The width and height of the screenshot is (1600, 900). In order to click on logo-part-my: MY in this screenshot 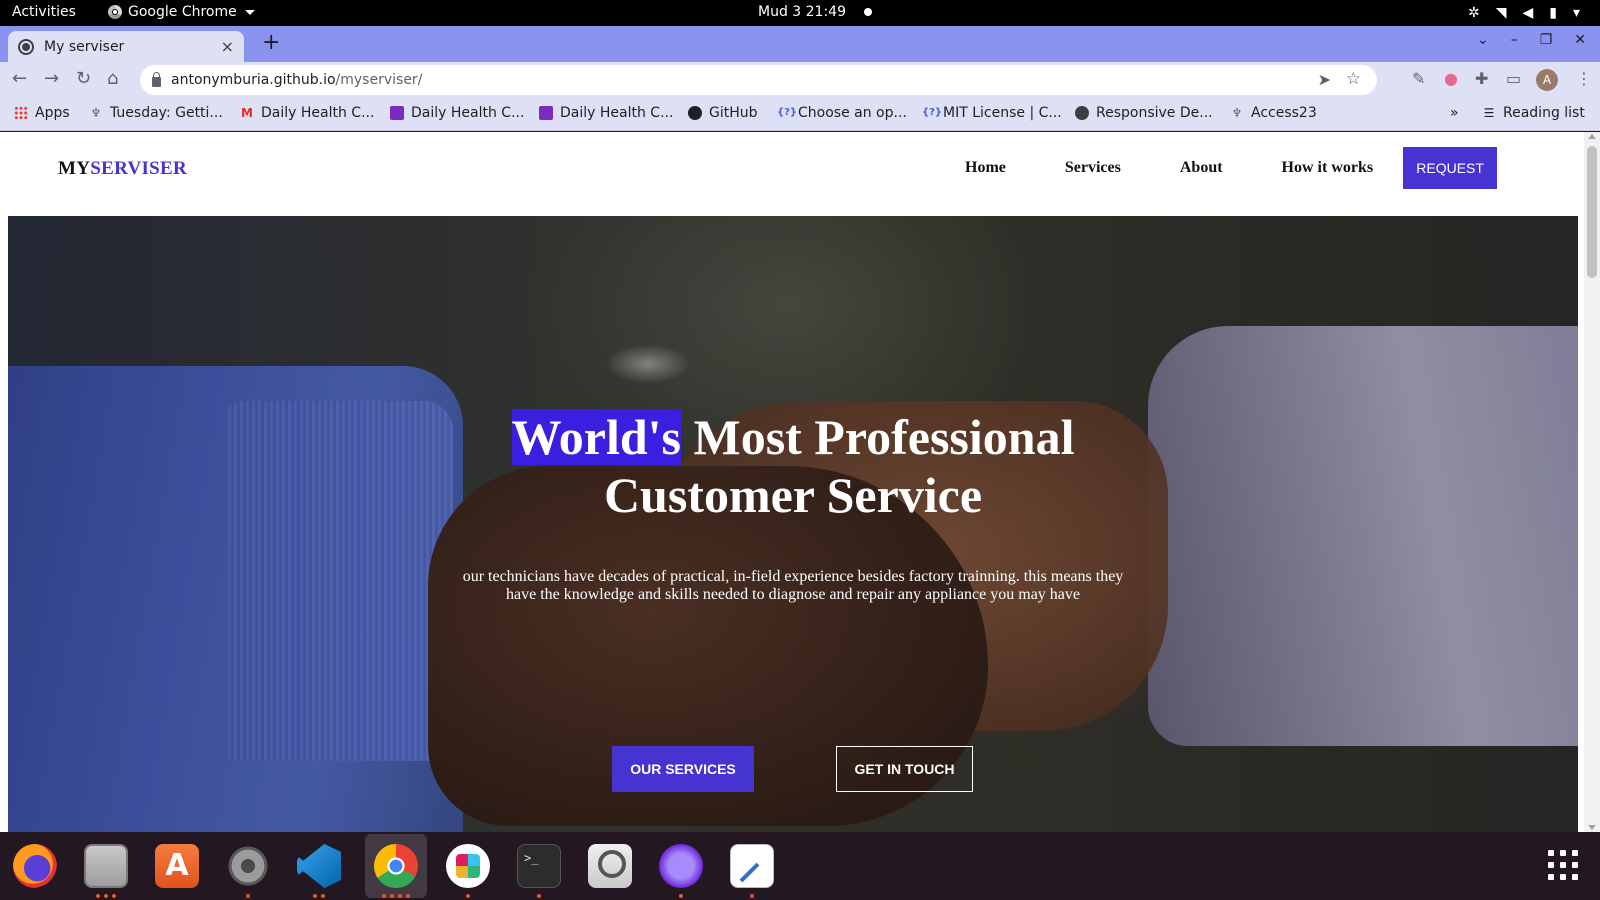, I will do `click(74, 168)`.